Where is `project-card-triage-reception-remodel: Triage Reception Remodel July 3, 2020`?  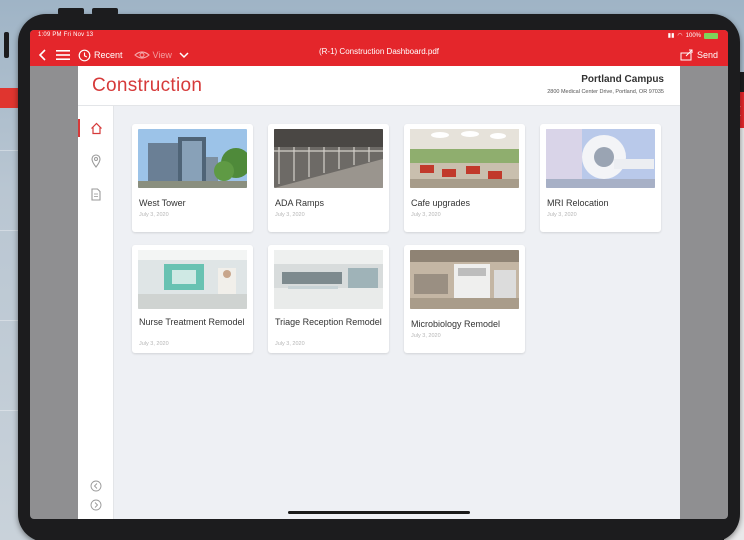
project-card-triage-reception-remodel: Triage Reception Remodel July 3, 2020 is located at coordinates (328, 299).